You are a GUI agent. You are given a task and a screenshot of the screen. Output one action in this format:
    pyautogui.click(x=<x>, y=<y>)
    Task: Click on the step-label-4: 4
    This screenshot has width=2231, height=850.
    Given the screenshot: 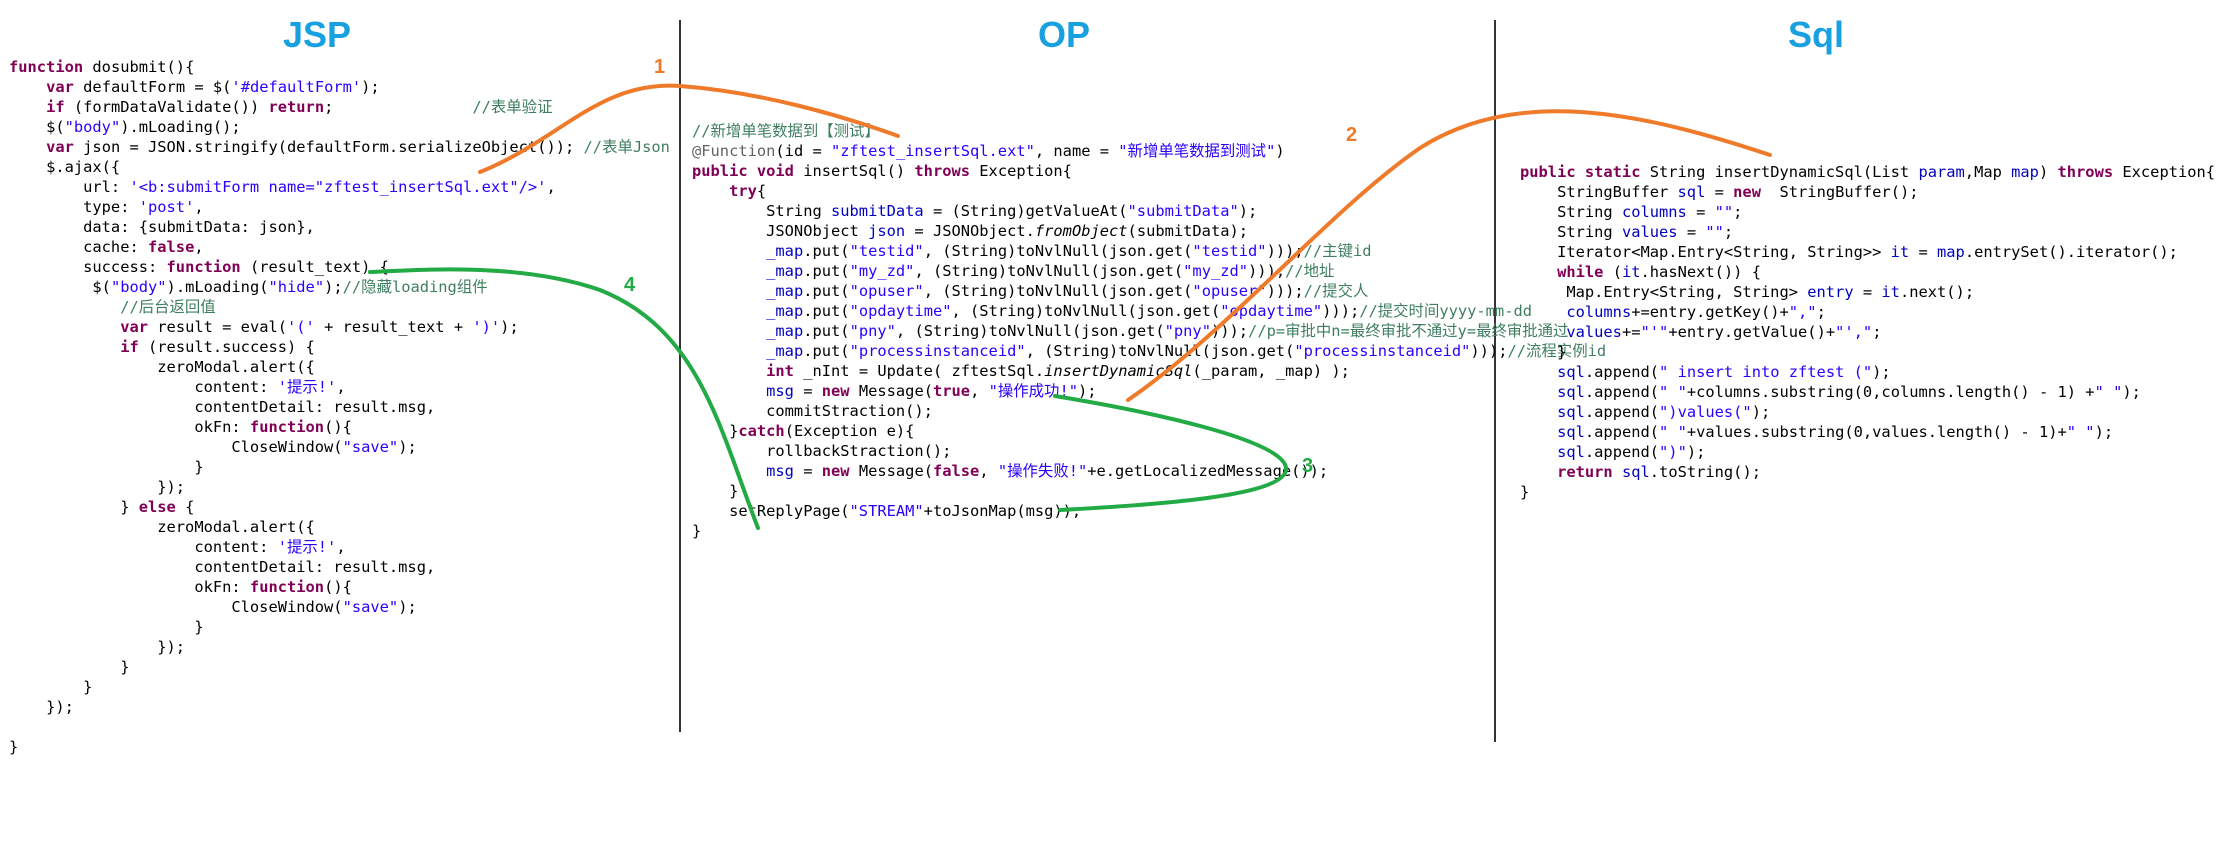 What is the action you would take?
    pyautogui.click(x=630, y=285)
    